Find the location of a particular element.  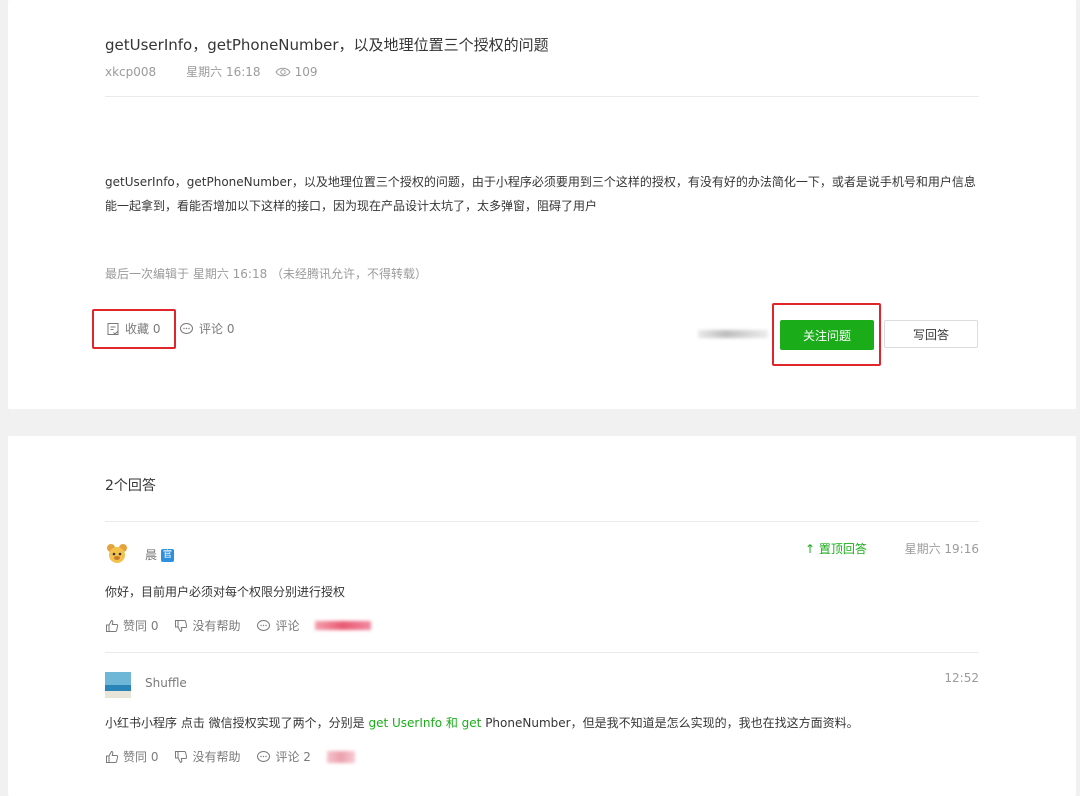

answers-divider is located at coordinates (542, 521).